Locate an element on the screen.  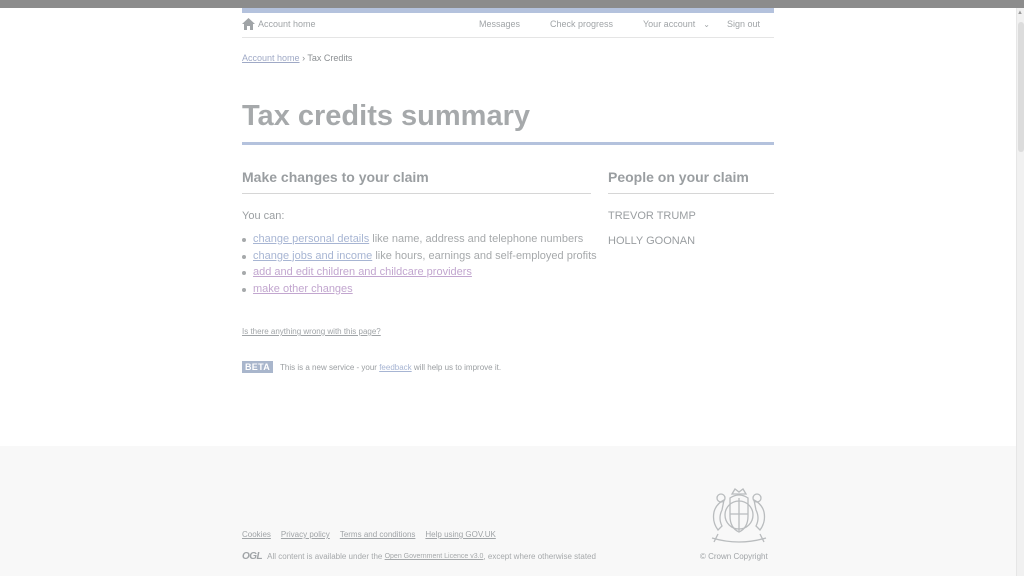
nav-account-home: Account home is located at coordinates (279, 24).